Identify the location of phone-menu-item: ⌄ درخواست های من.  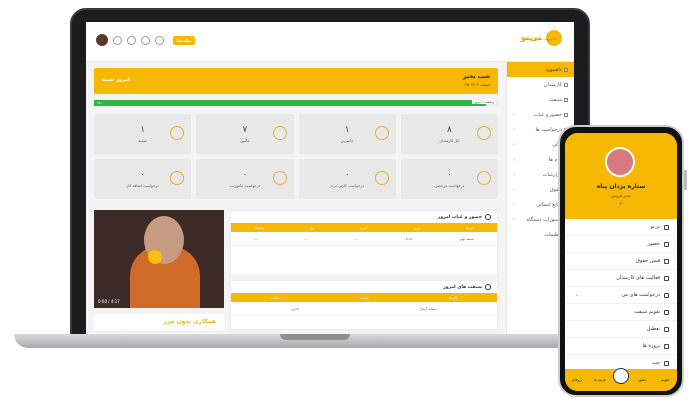
(621, 295).